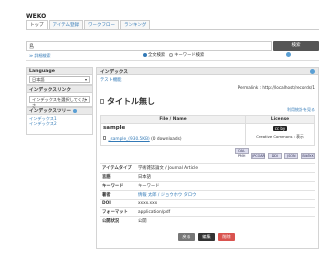 Image resolution: width=327 pixels, height=268 pixels. What do you see at coordinates (128, 139) in the screenshot?
I see `file-download-link: _sample_(930.5KB)` at bounding box center [128, 139].